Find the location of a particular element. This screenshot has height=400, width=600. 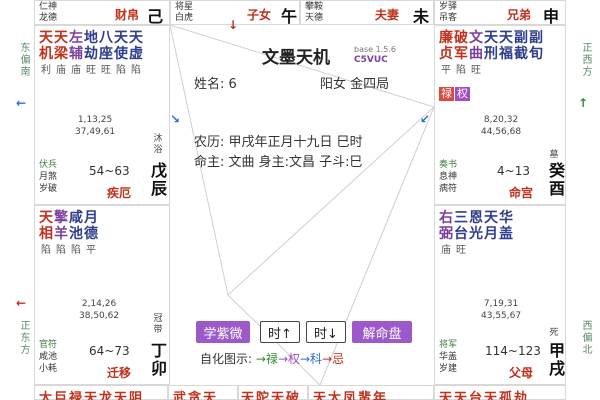

palace-strip-bottom-4: 天天台天孤劫 is located at coordinates (500, 392).